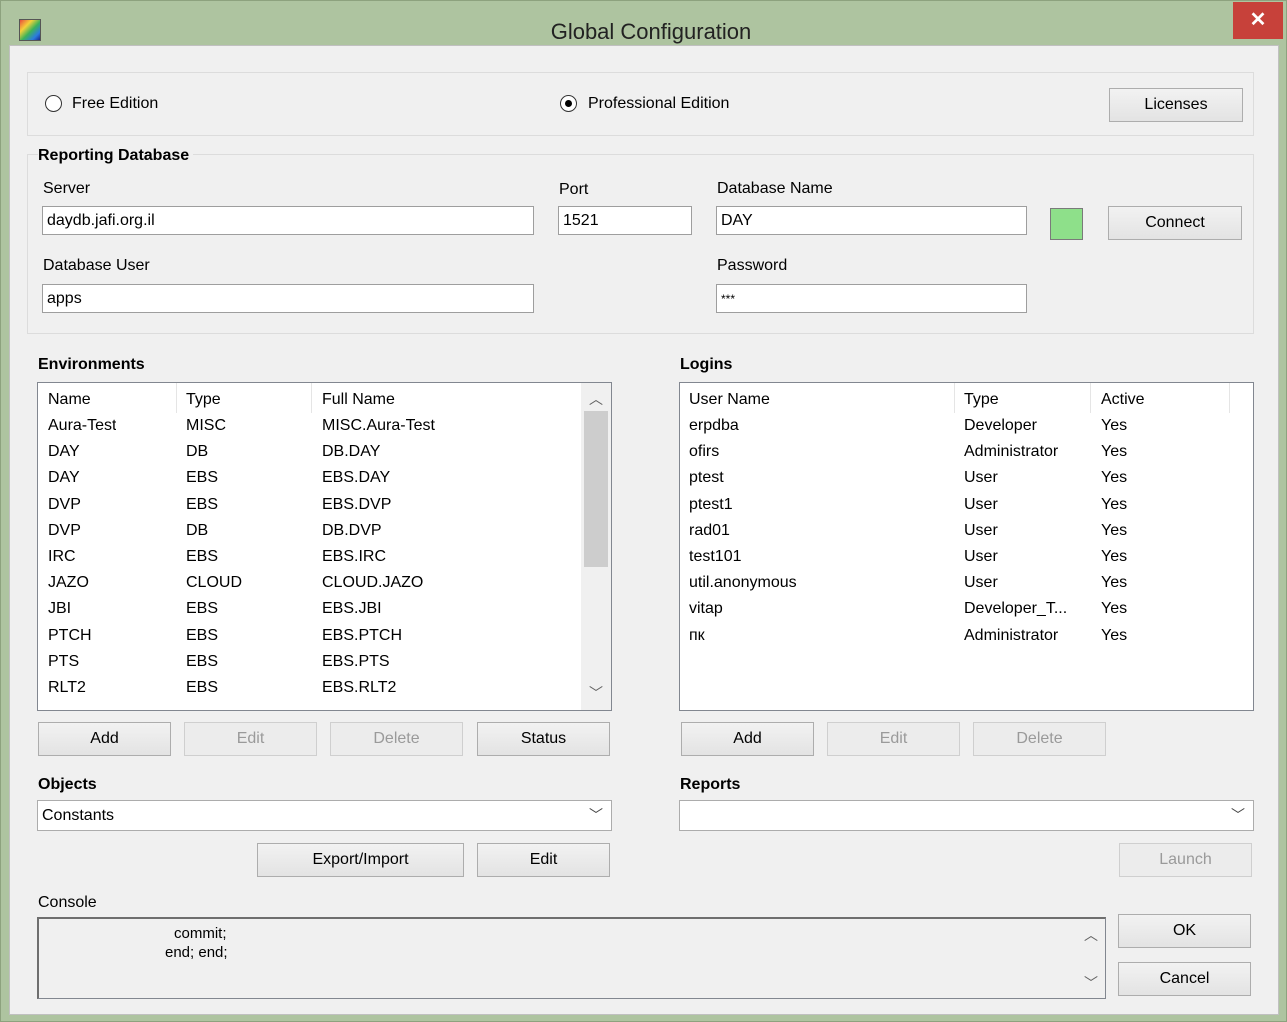  What do you see at coordinates (1175, 223) in the screenshot?
I see `connect-button: Connect` at bounding box center [1175, 223].